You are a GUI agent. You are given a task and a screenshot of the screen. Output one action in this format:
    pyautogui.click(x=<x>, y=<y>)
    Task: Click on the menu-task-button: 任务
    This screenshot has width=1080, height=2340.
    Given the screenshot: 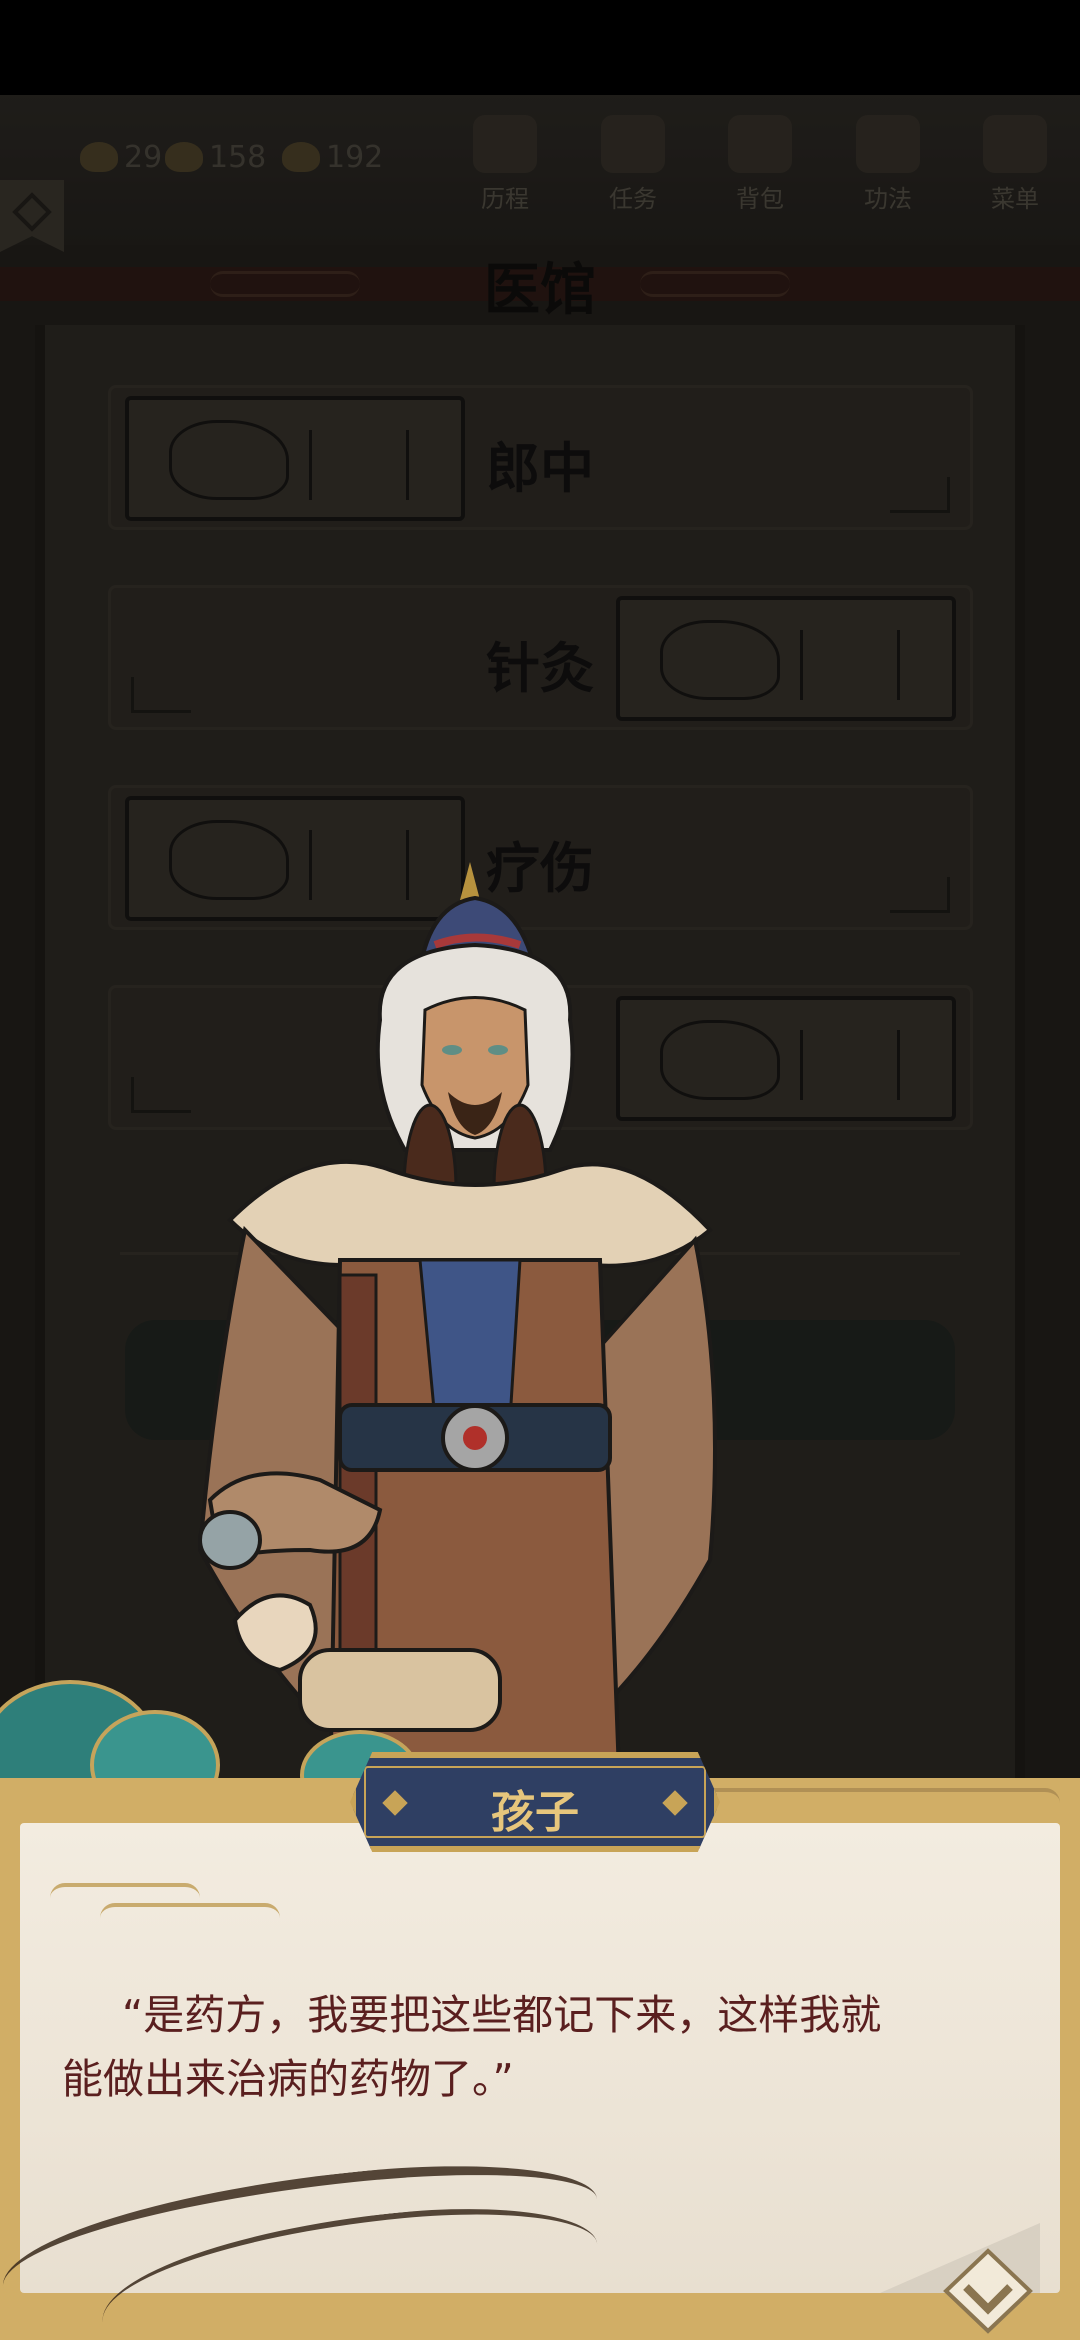 What is the action you would take?
    pyautogui.click(x=633, y=170)
    